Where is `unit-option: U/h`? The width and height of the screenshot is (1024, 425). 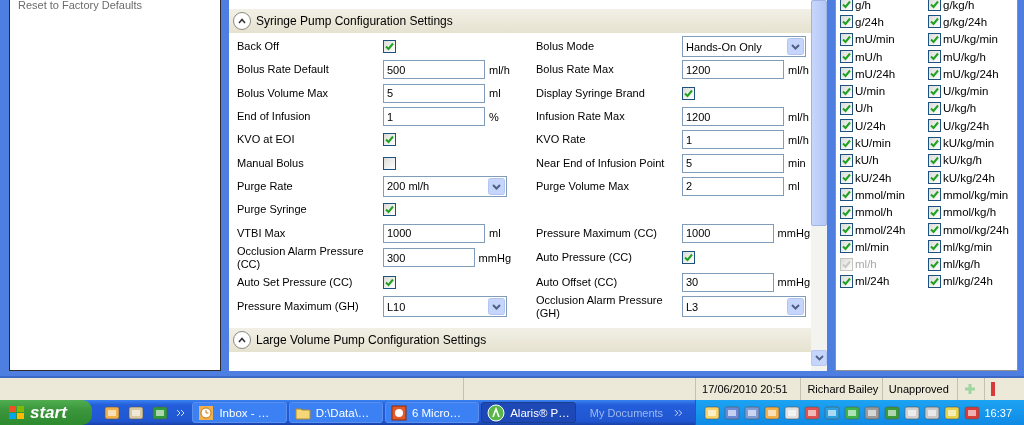 unit-option: U/h is located at coordinates (884, 108).